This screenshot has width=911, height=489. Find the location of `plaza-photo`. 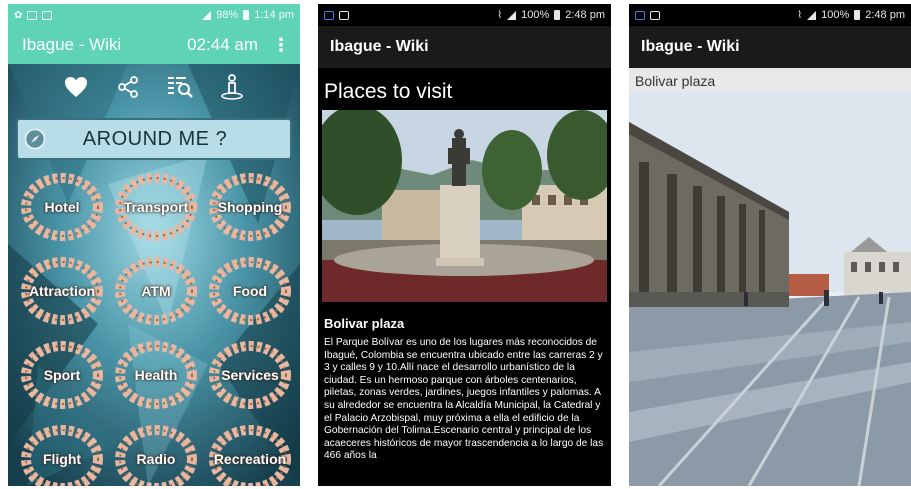

plaza-photo is located at coordinates (464, 206).